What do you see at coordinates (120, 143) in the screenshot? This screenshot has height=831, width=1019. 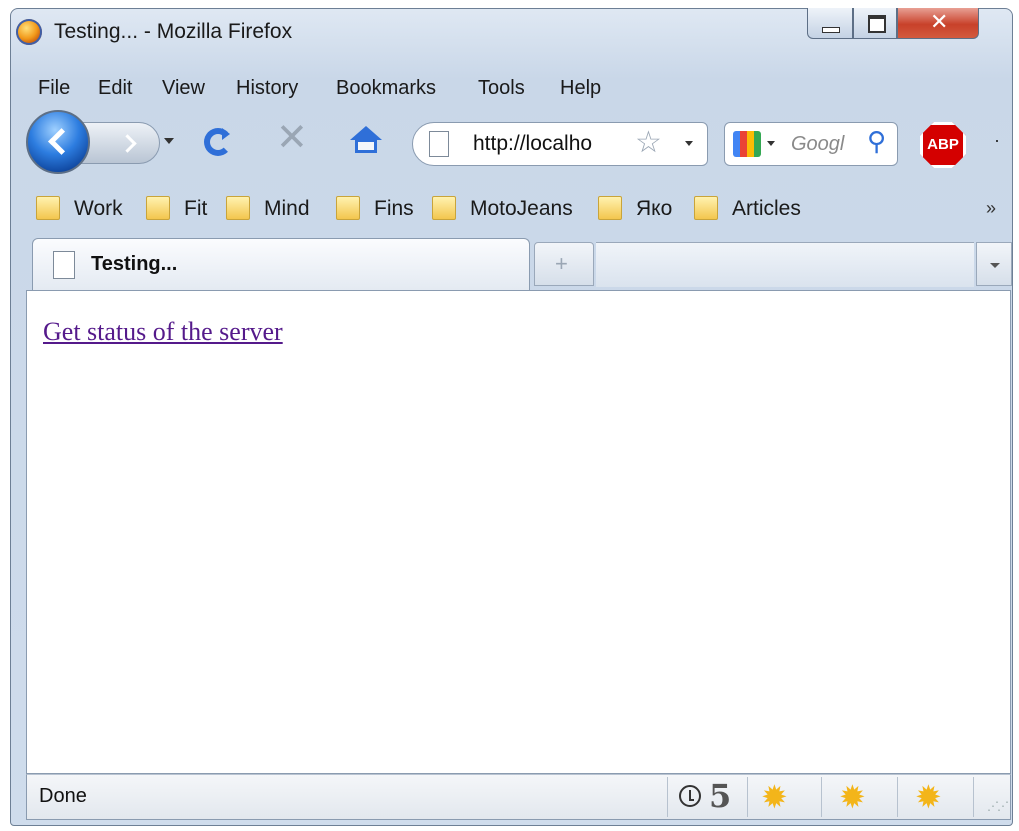 I see `forward-button` at bounding box center [120, 143].